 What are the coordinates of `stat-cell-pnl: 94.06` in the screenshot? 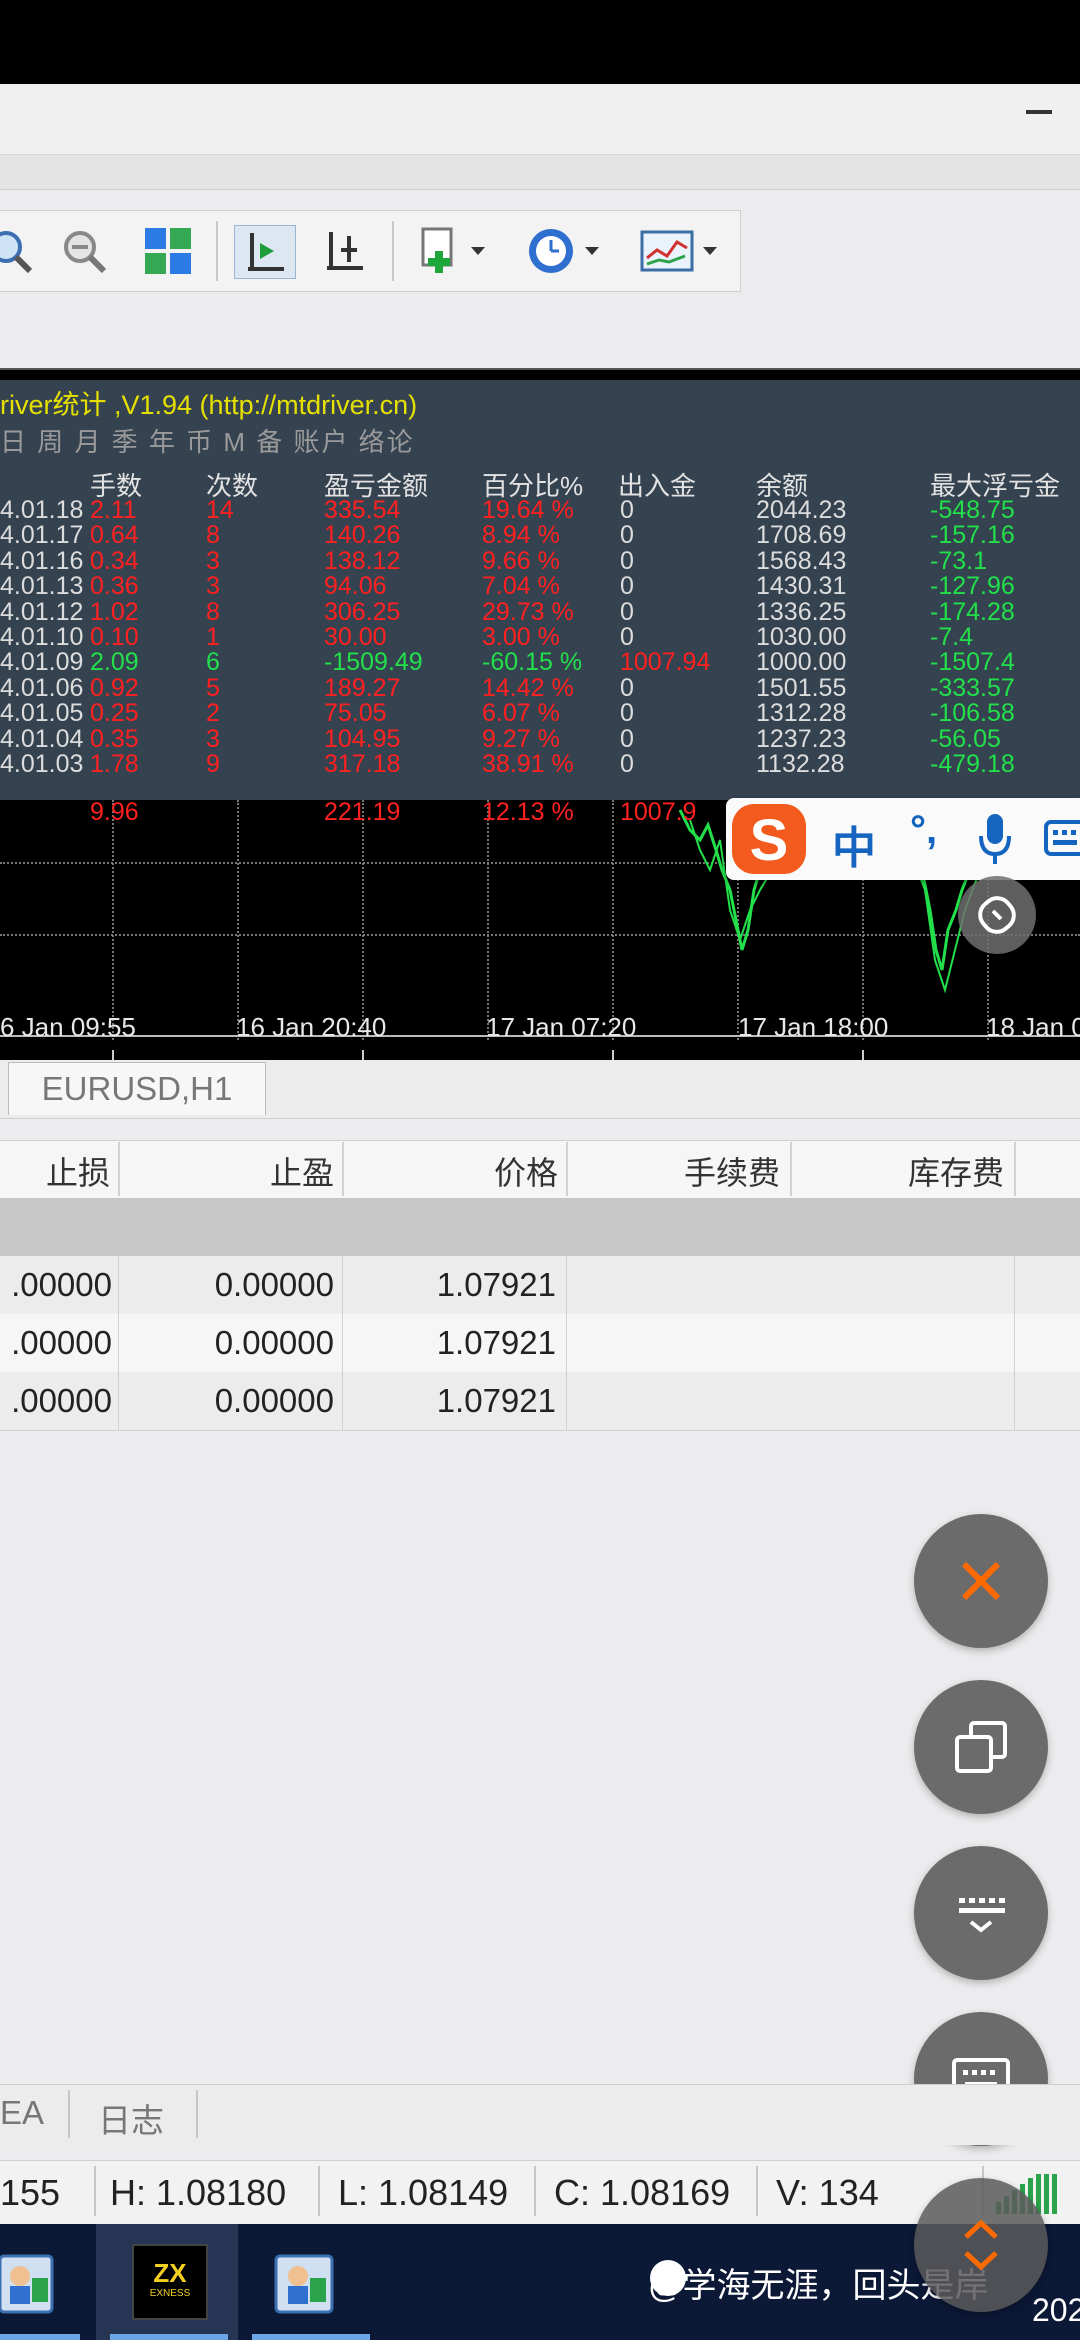 It's located at (355, 586).